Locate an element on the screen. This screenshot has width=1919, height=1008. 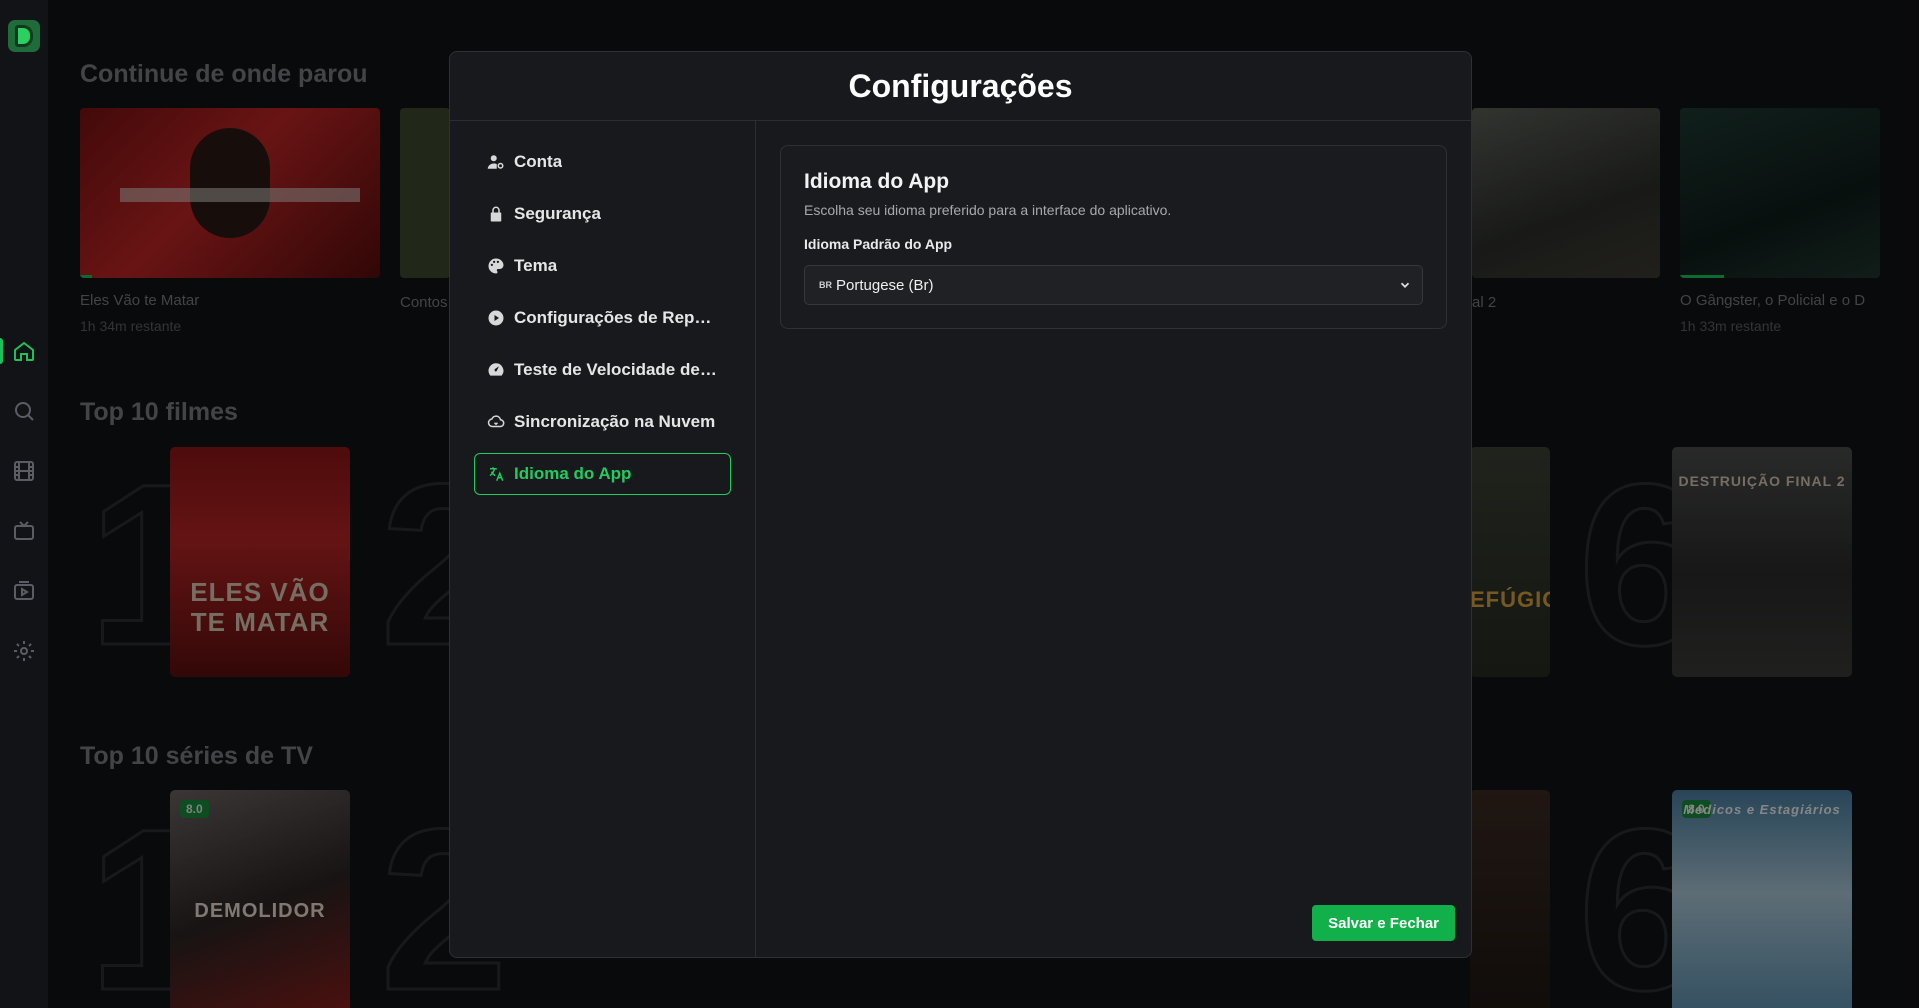
chevron-down-icon is located at coordinates (1405, 285).